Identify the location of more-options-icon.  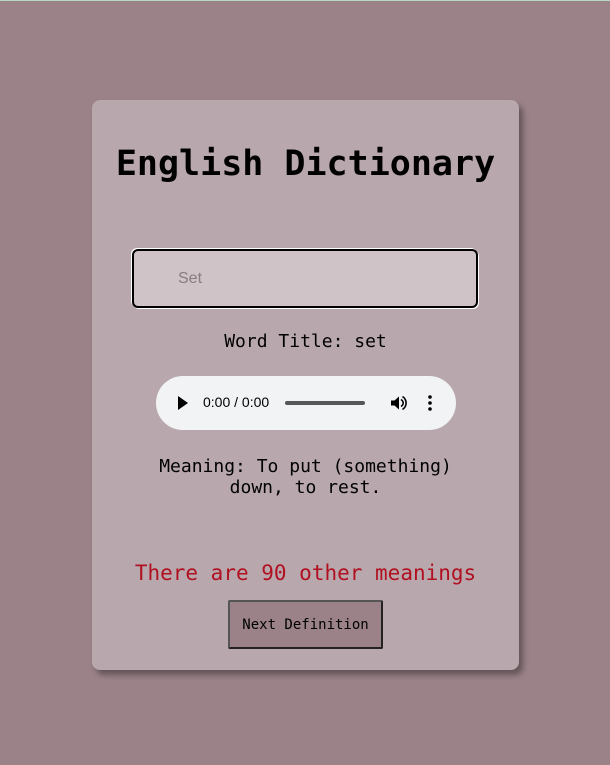
(430, 403).